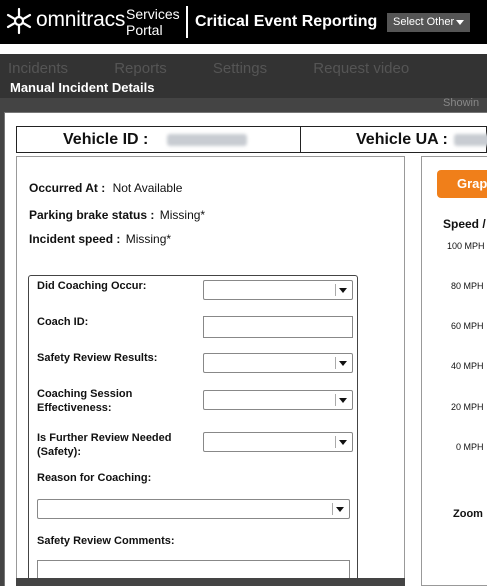 Image resolution: width=487 pixels, height=586 pixels. I want to click on speed-tick-60: 60 MPH, so click(467, 326).